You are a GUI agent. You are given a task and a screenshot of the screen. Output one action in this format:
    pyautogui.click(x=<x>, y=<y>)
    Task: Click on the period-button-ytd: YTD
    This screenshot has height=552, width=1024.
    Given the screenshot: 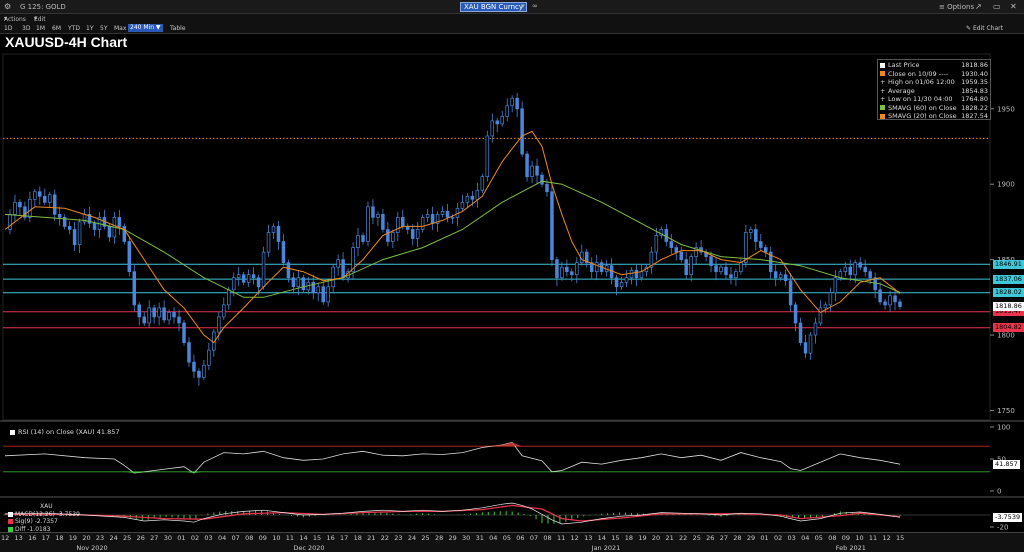 What is the action you would take?
    pyautogui.click(x=74, y=28)
    